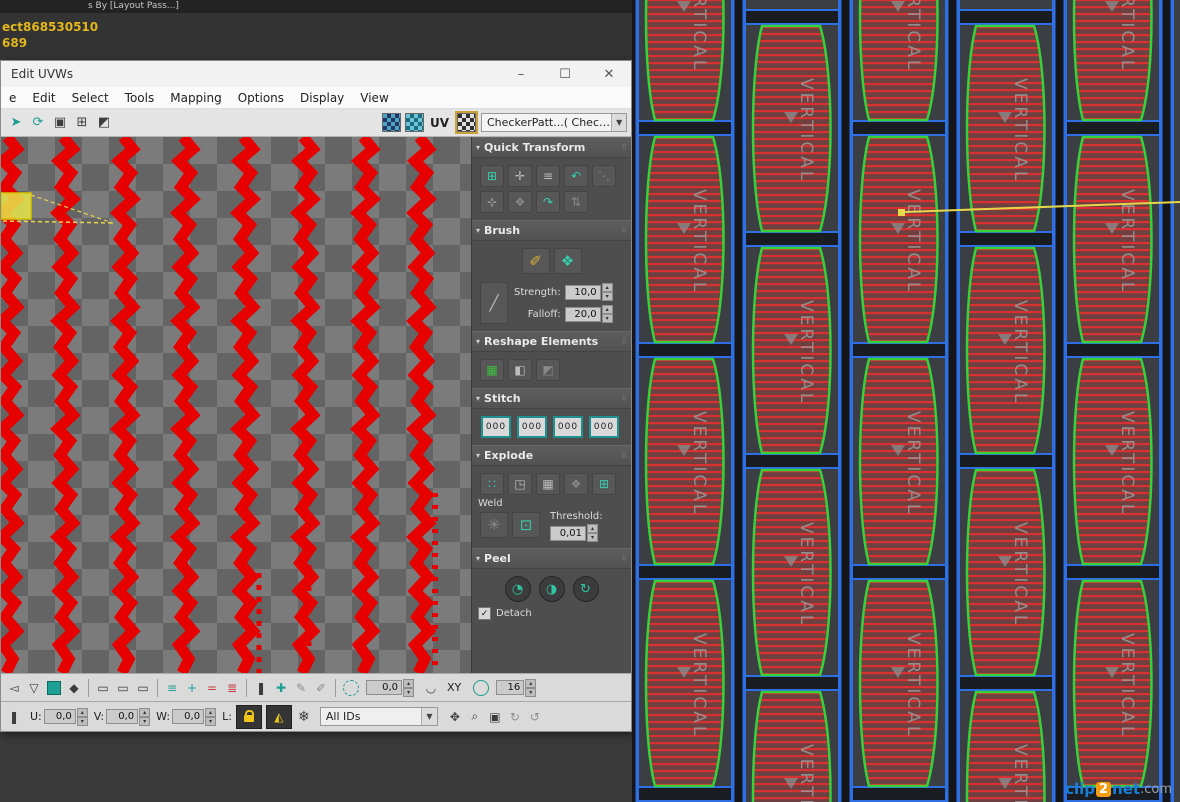 The image size is (1180, 802). What do you see at coordinates (54, 687) in the screenshot?
I see `face-mode-icon` at bounding box center [54, 687].